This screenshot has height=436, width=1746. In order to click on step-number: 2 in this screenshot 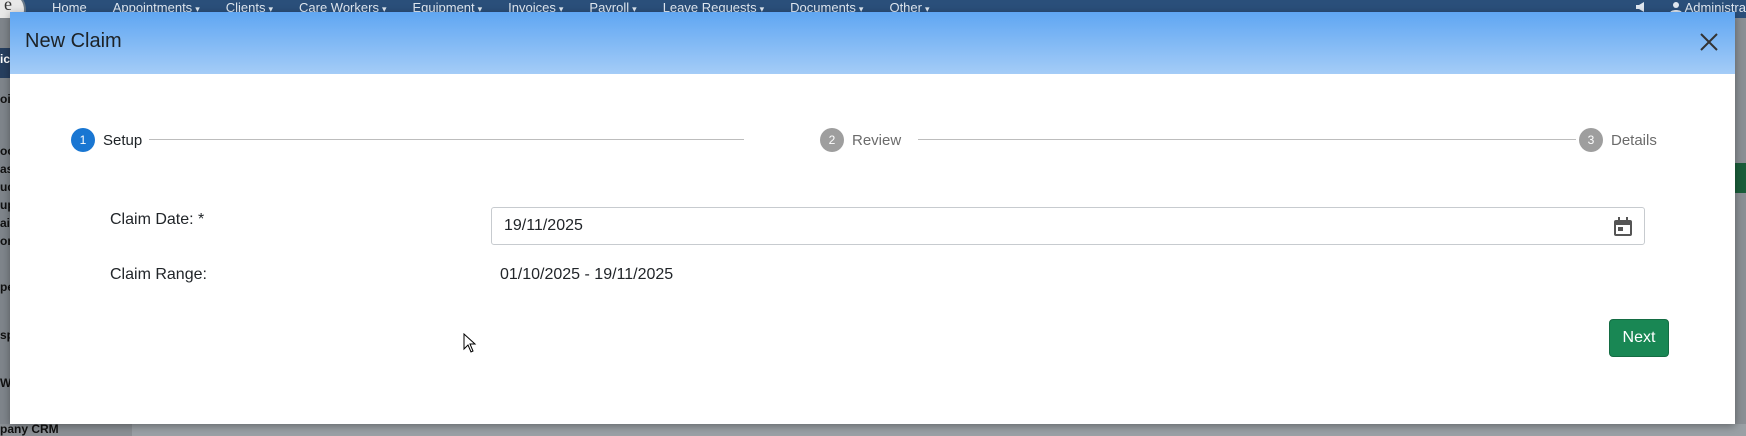, I will do `click(832, 140)`.